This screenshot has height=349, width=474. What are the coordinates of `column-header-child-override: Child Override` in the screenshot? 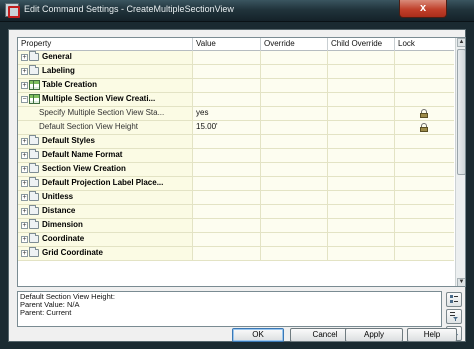 It's located at (356, 43).